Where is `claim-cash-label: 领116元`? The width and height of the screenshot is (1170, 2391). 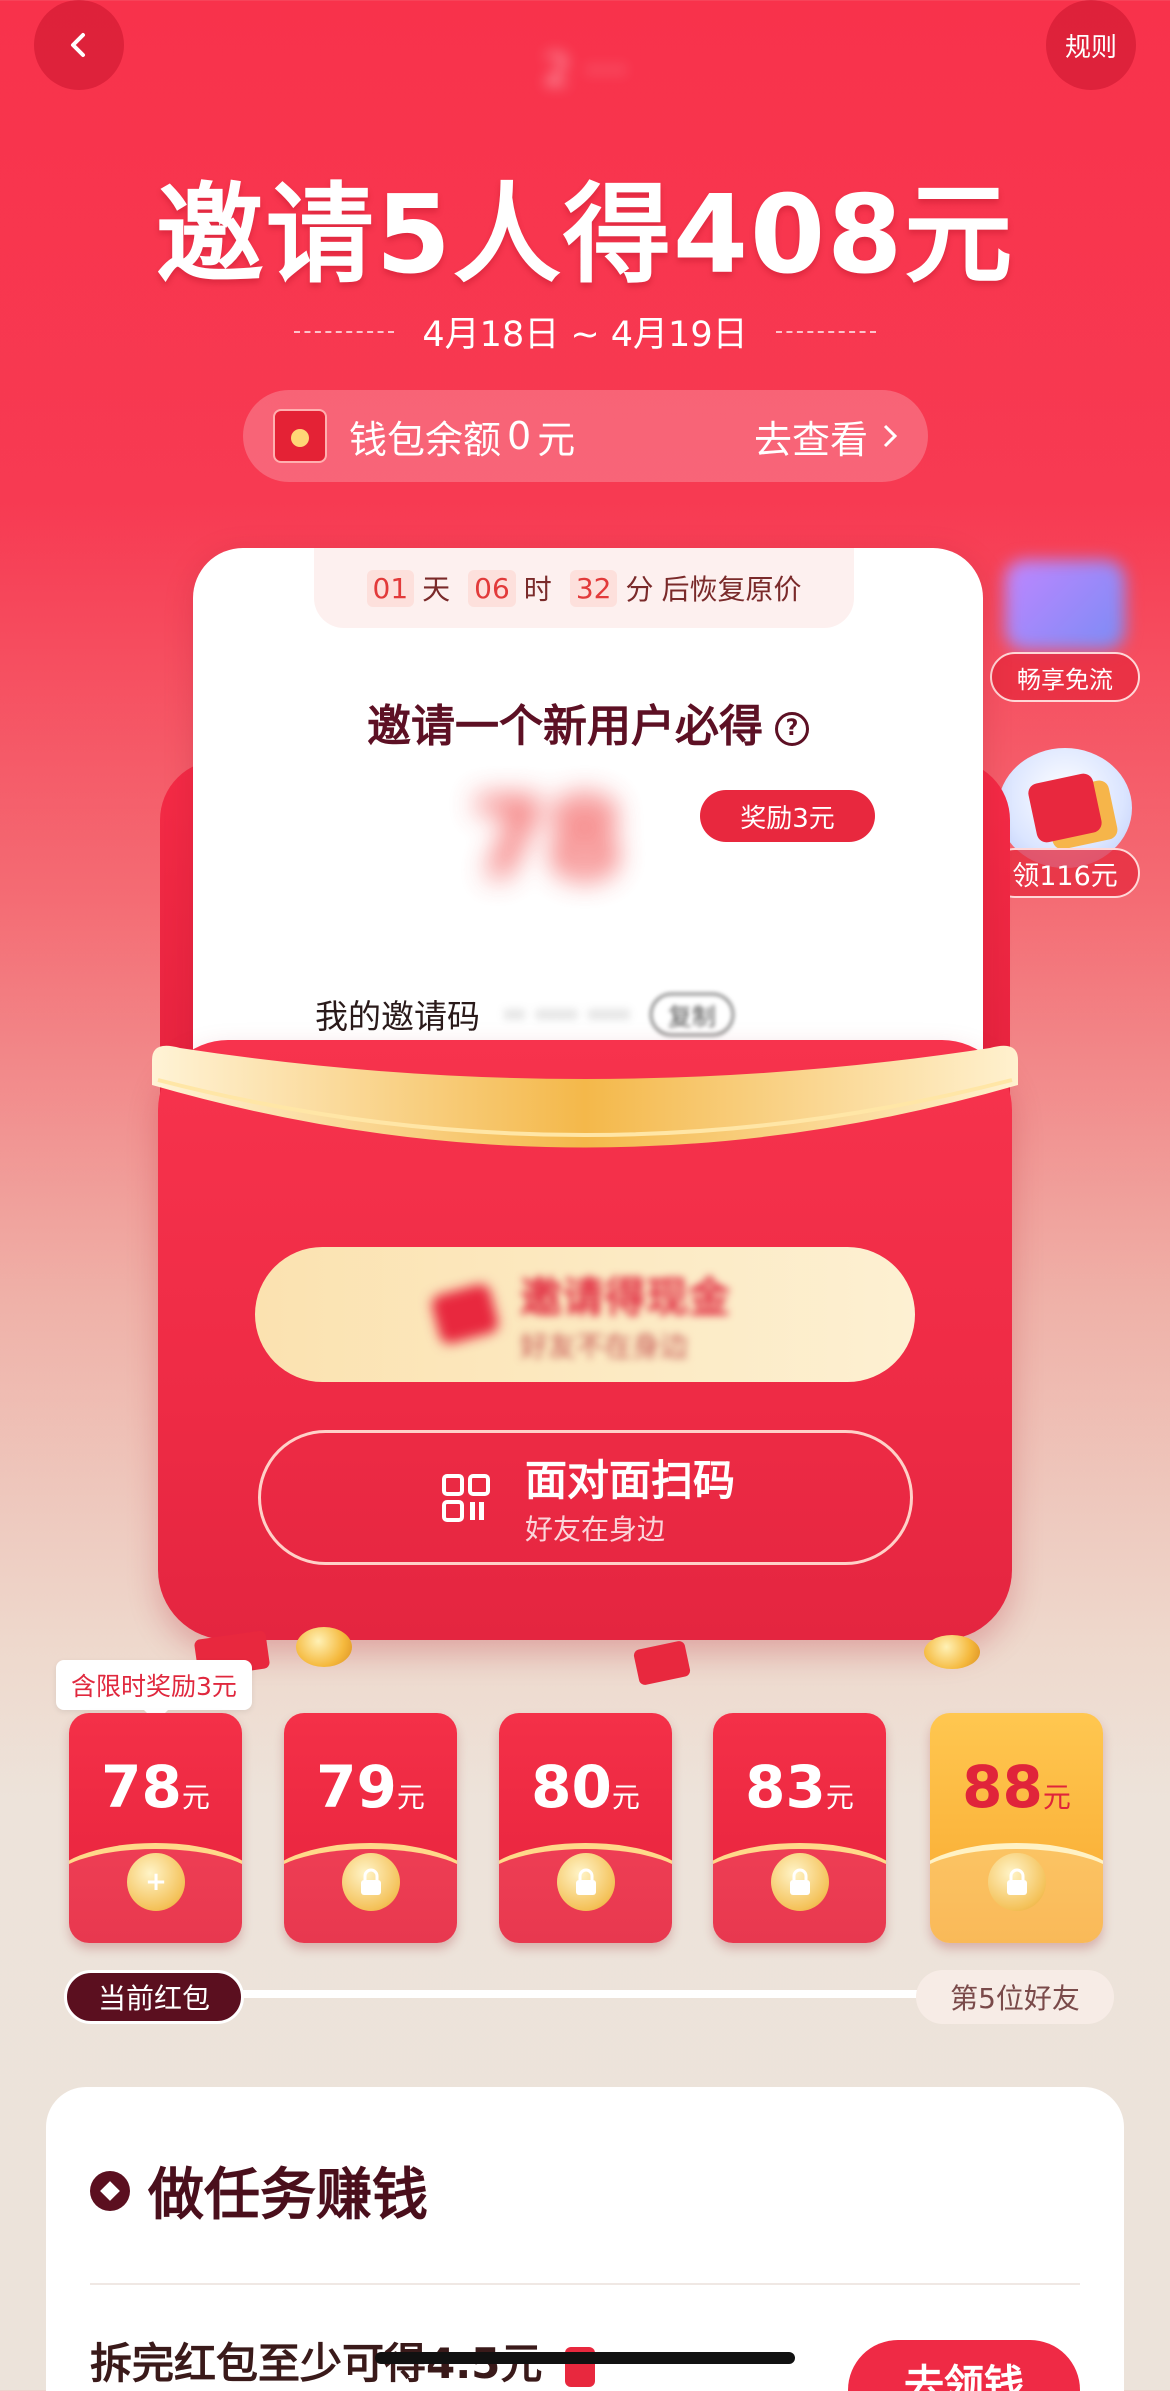 claim-cash-label: 领116元 is located at coordinates (1065, 873).